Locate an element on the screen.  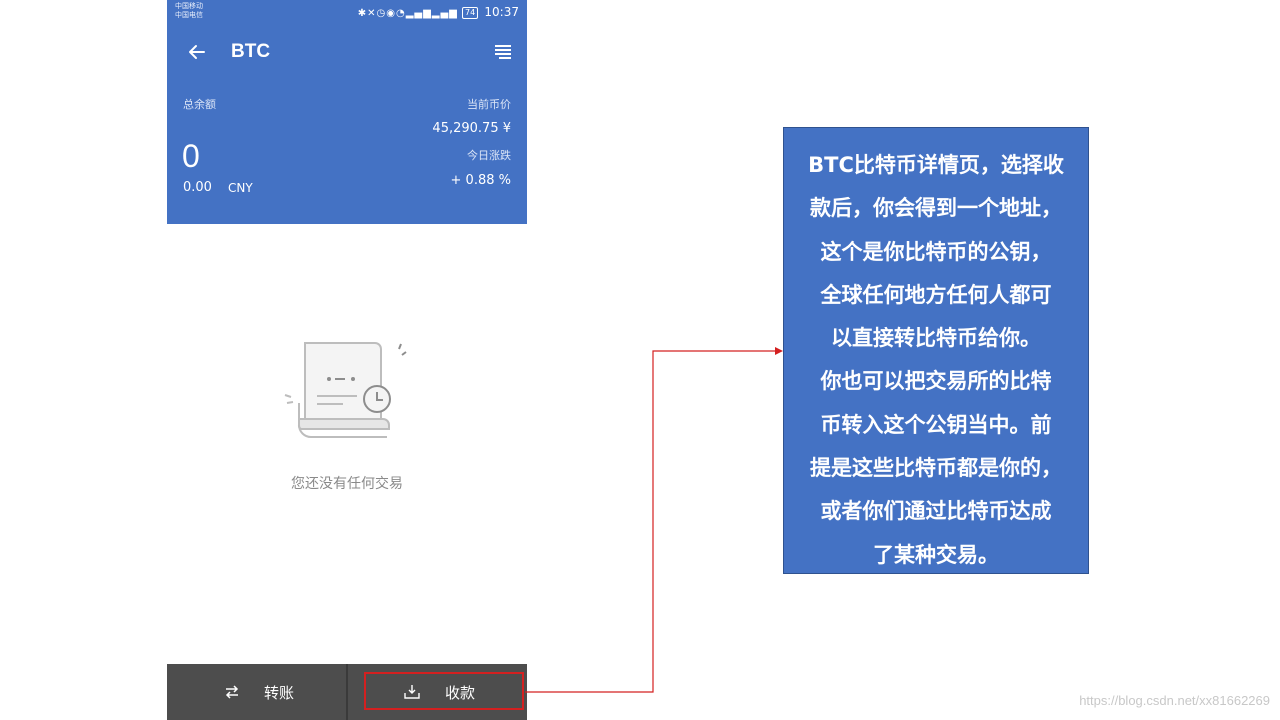
swap-arrows-icon is located at coordinates (232, 692).